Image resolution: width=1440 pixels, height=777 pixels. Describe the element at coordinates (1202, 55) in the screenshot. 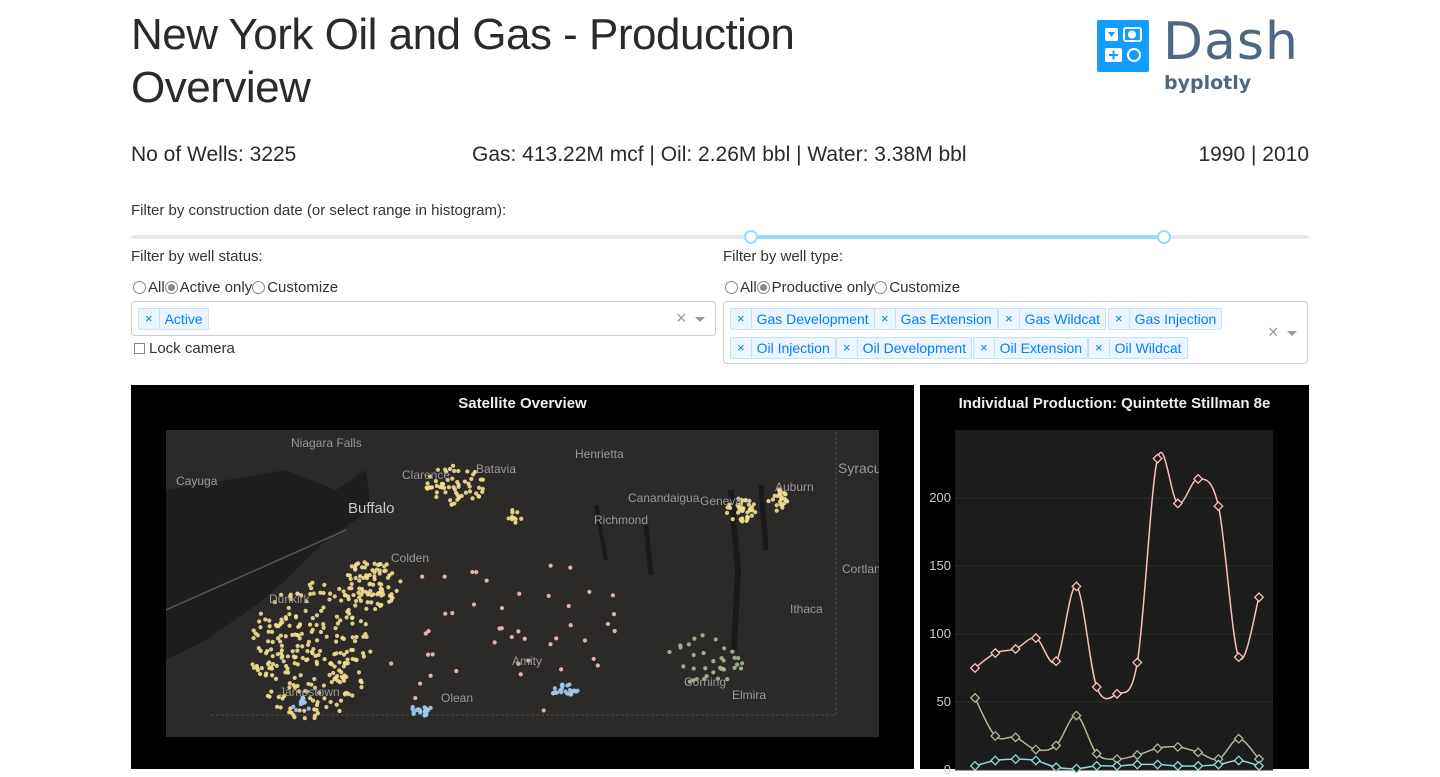

I see `dash-logo: Dash byplotly` at that location.